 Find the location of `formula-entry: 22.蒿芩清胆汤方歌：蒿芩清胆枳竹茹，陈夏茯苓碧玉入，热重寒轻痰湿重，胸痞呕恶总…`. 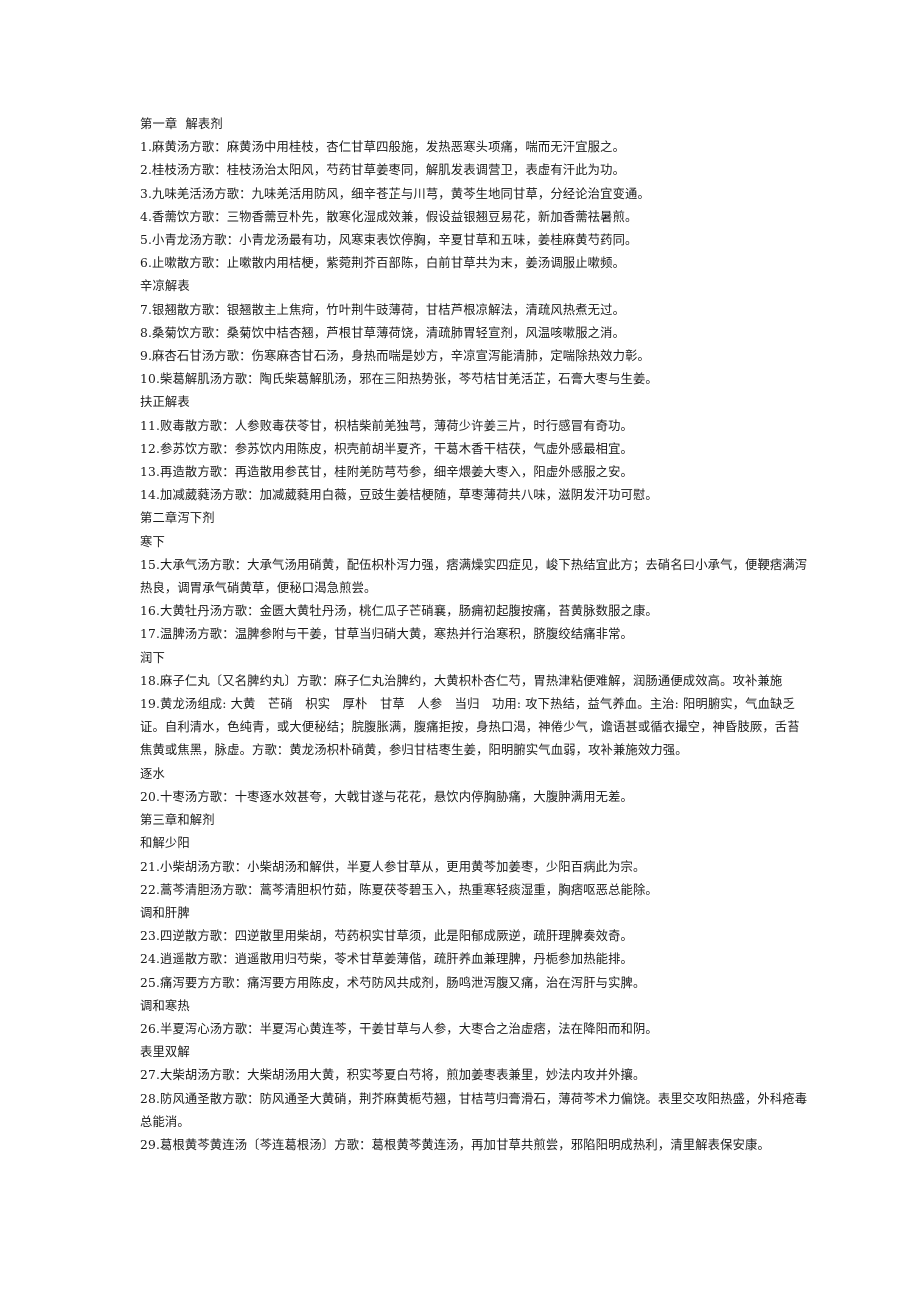

formula-entry: 22.蒿芩清胆汤方歌：蒿芩清胆枳竹茹，陈夏茯苓碧玉入，热重寒轻痰湿重，胸痞呕恶总… is located at coordinates (399, 889).